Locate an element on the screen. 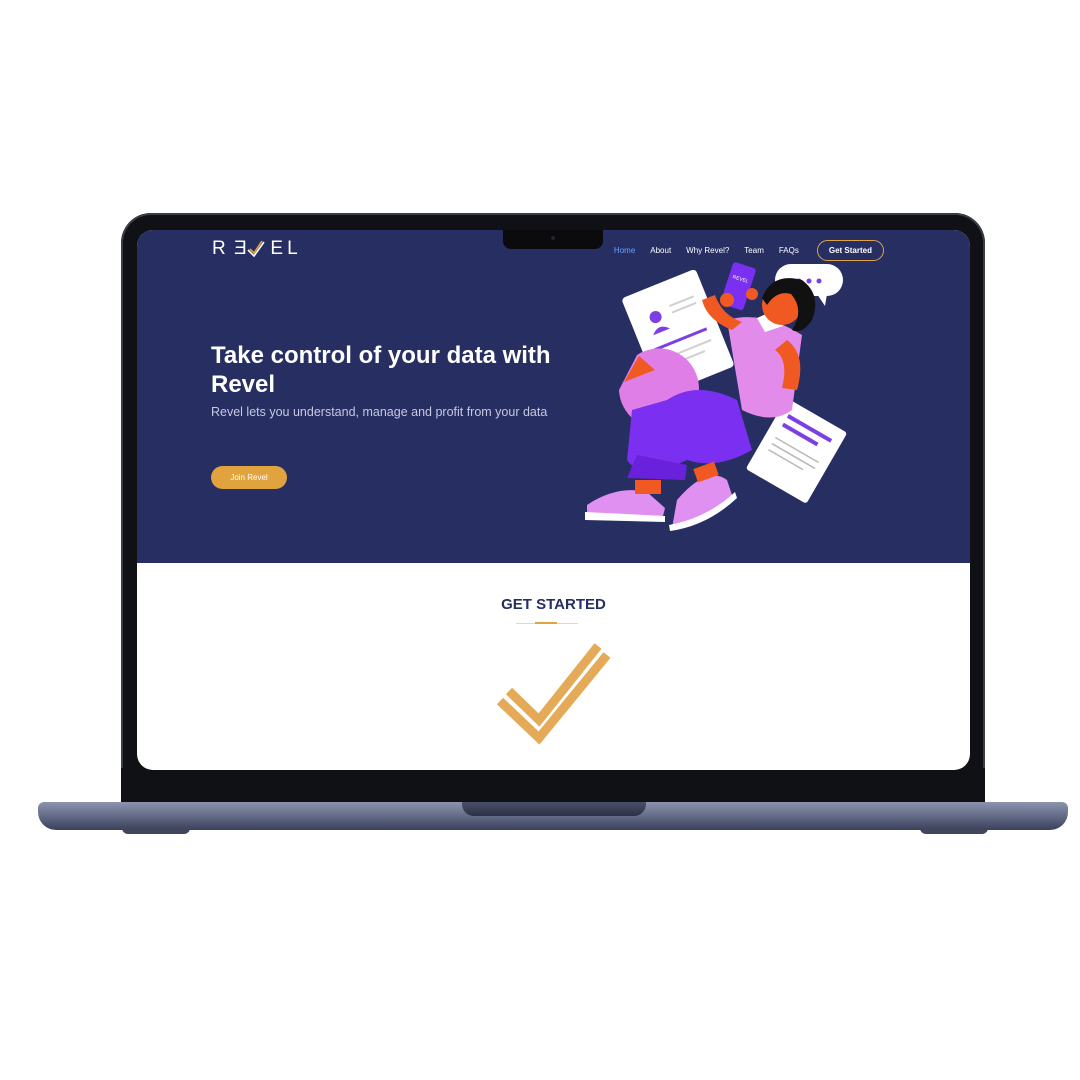  camera-notch is located at coordinates (553, 239).